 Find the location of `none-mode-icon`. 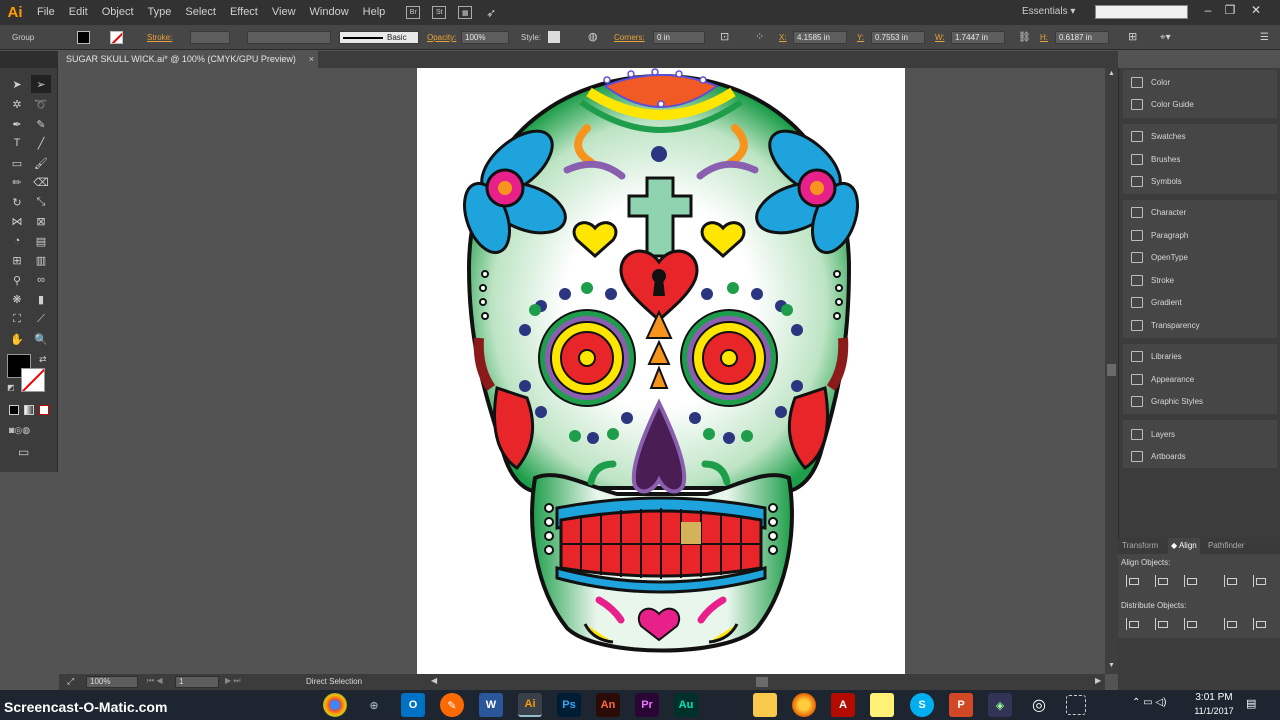

none-mode-icon is located at coordinates (44, 410).